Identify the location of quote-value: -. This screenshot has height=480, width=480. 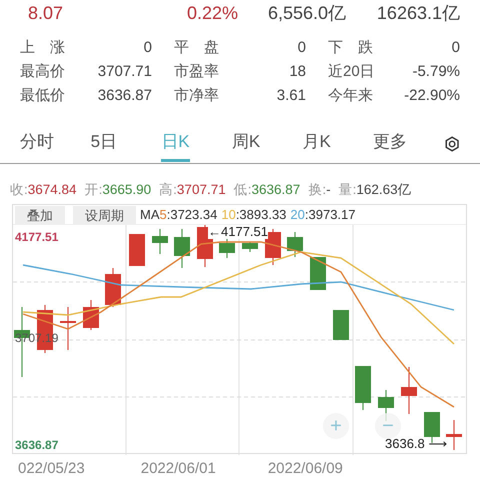
(328, 189).